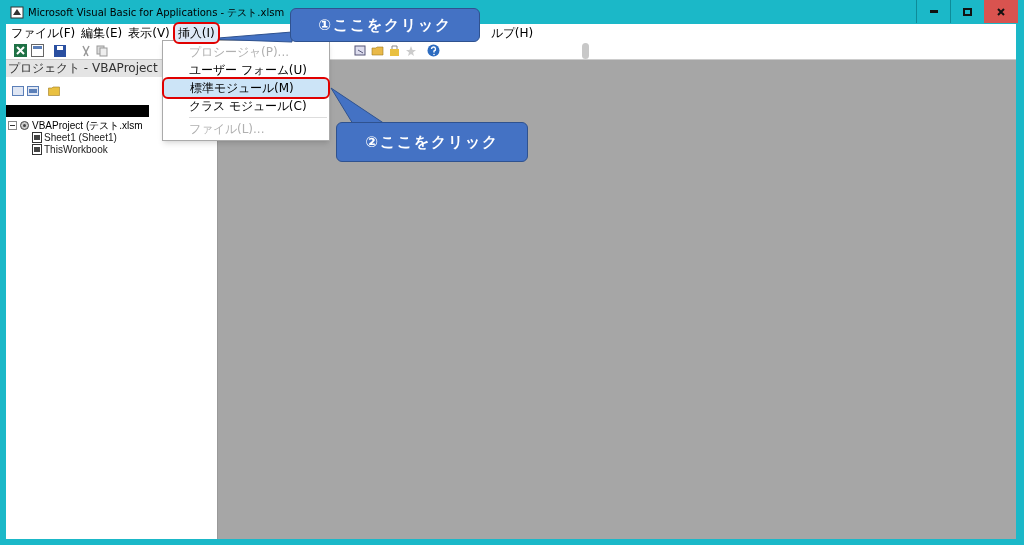 The image size is (1024, 545). Describe the element at coordinates (86, 50) in the screenshot. I see `cut-icon` at that location.